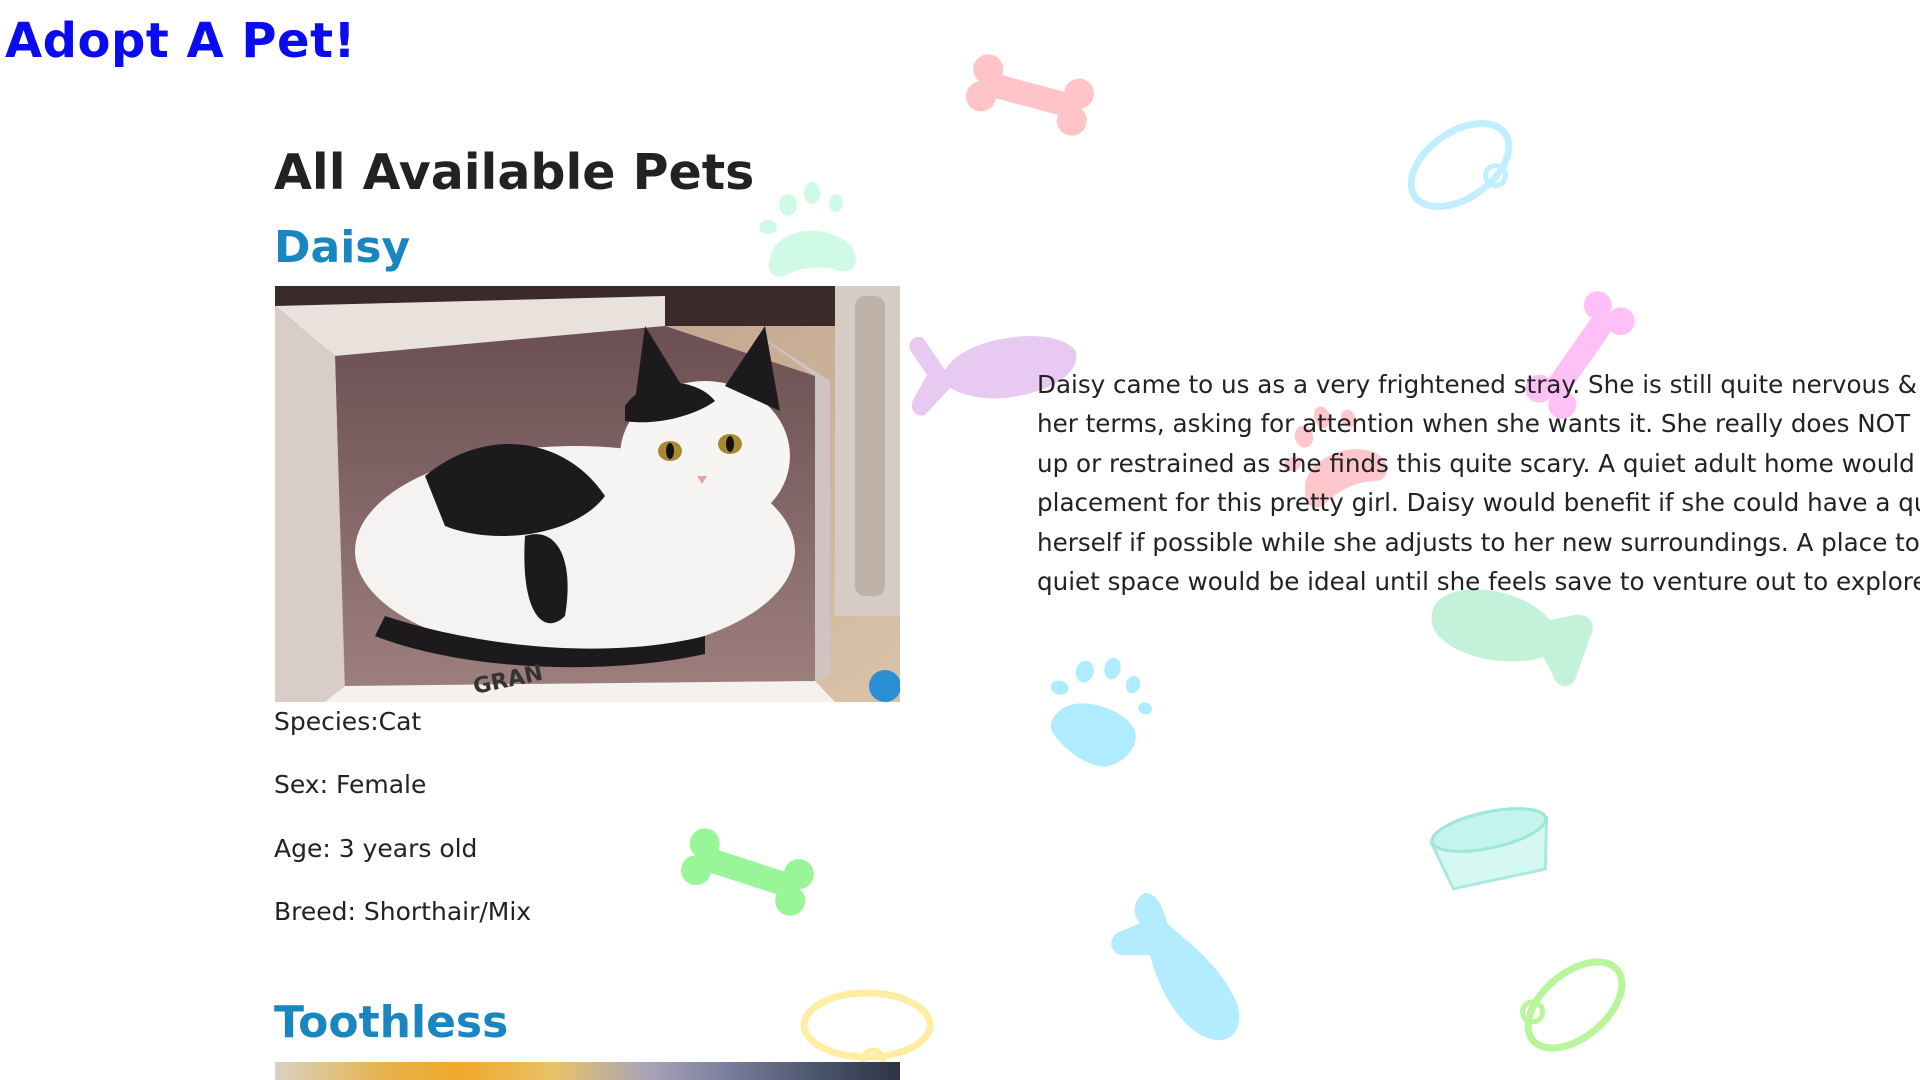 This screenshot has width=1920, height=1080. I want to click on site-title: Adopt A Pet!, so click(180, 41).